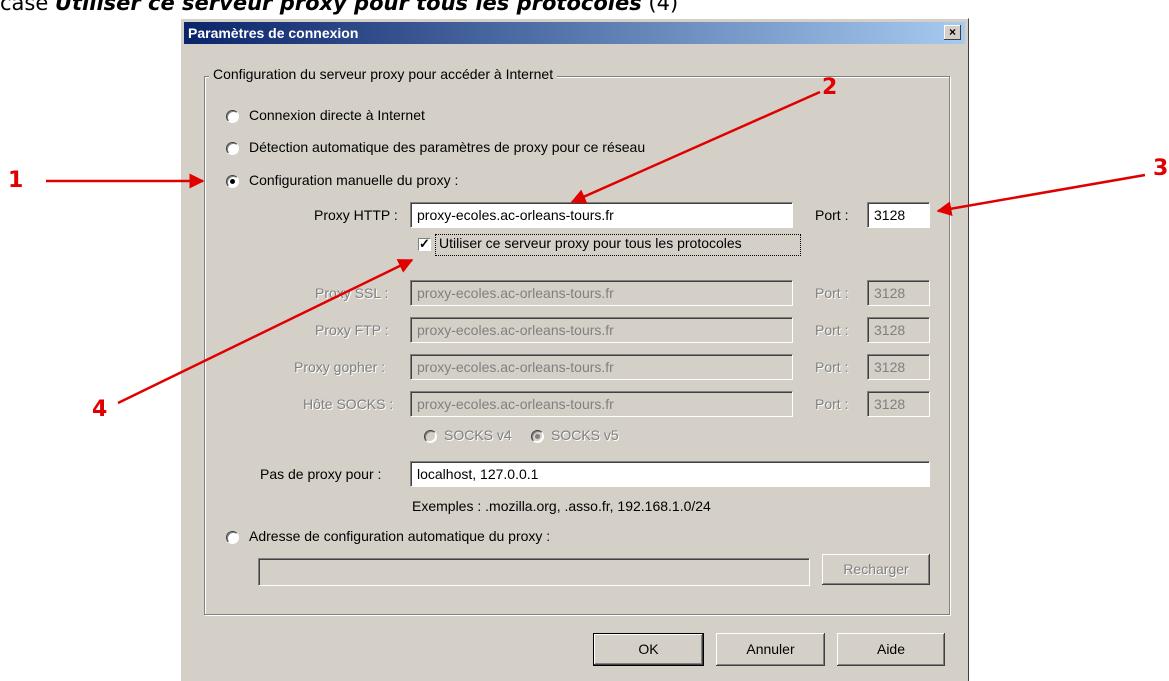 This screenshot has height=681, width=1169. Describe the element at coordinates (16, 180) in the screenshot. I see `annotation-1: 1` at that location.